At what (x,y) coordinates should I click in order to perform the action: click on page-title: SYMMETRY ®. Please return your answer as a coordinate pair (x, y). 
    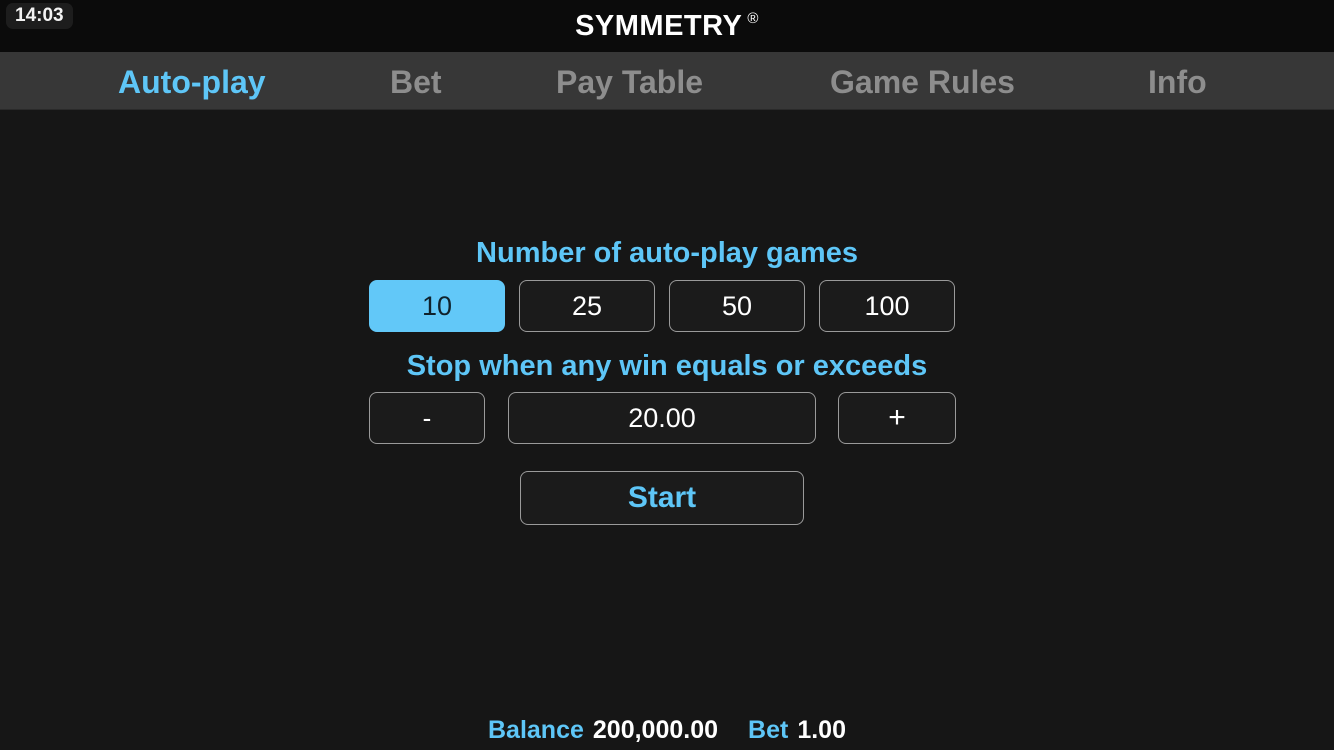
    Looking at the image, I should click on (667, 26).